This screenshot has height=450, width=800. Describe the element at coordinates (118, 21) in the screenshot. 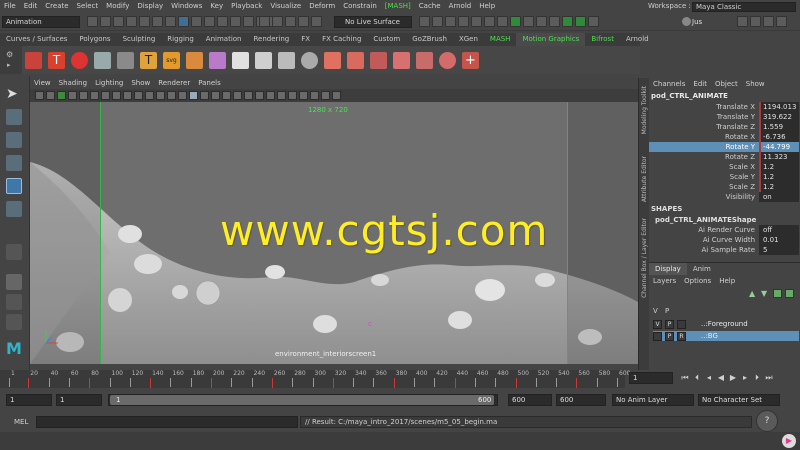

I see `save-scene-icon` at that location.